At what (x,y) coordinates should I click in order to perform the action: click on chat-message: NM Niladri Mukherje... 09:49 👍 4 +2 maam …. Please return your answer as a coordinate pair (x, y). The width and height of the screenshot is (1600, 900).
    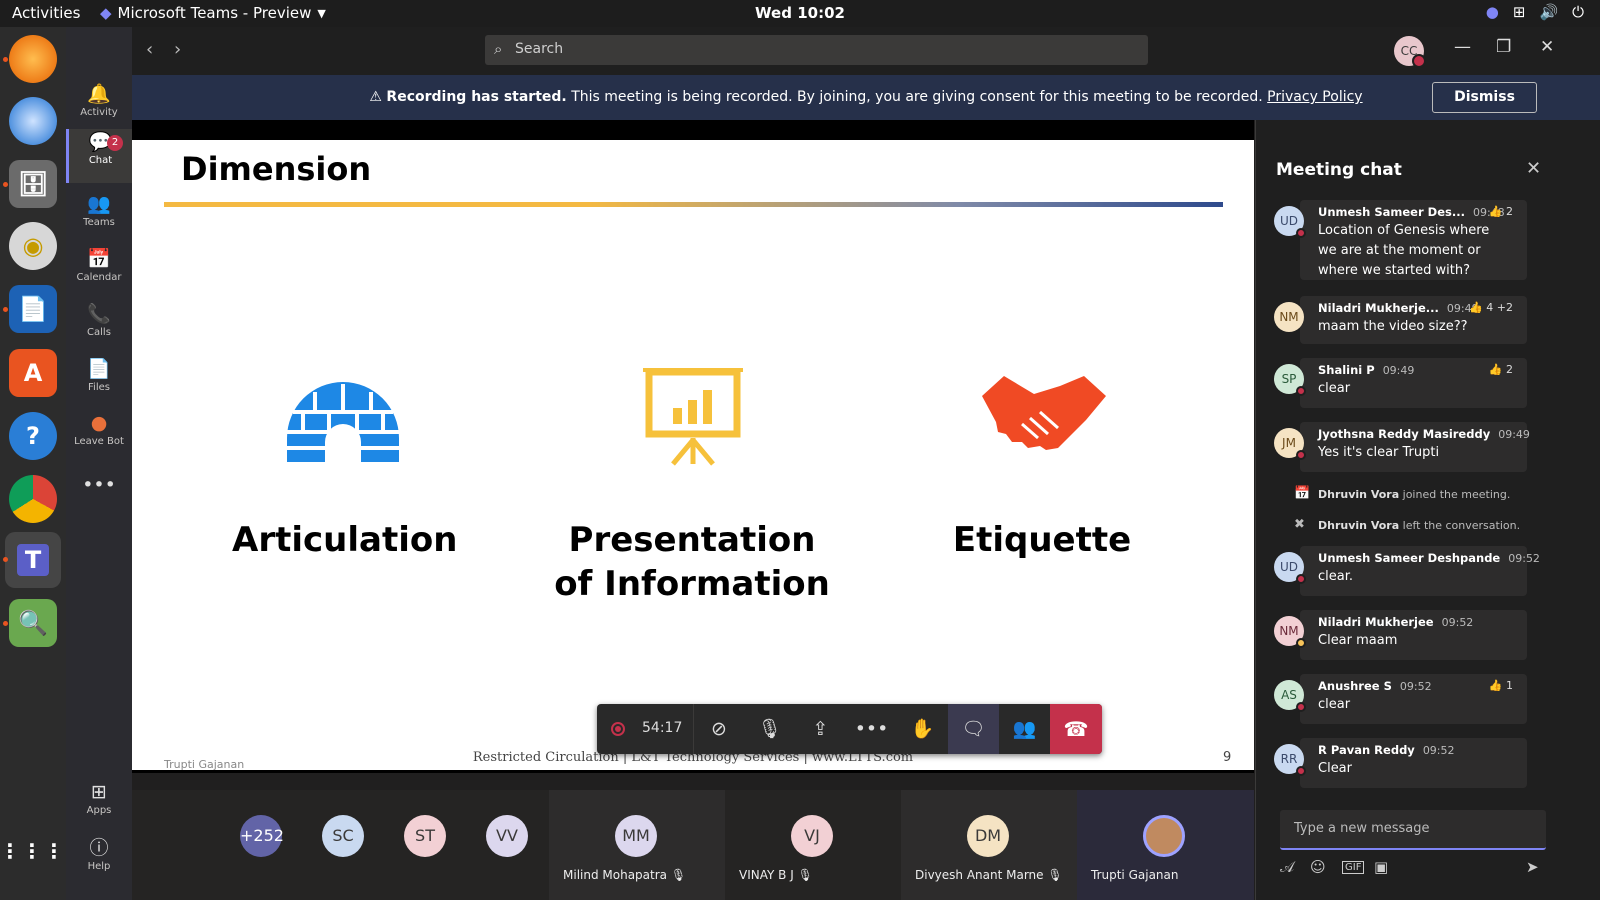
    Looking at the image, I should click on (1400, 320).